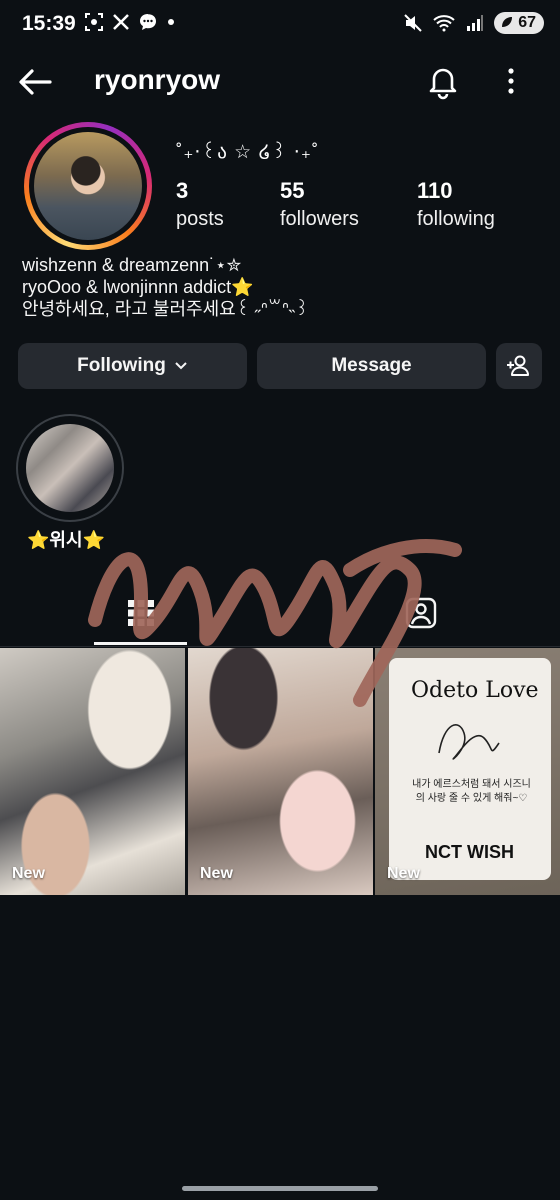  I want to click on status-bar: 15:39 67, so click(280, 26).